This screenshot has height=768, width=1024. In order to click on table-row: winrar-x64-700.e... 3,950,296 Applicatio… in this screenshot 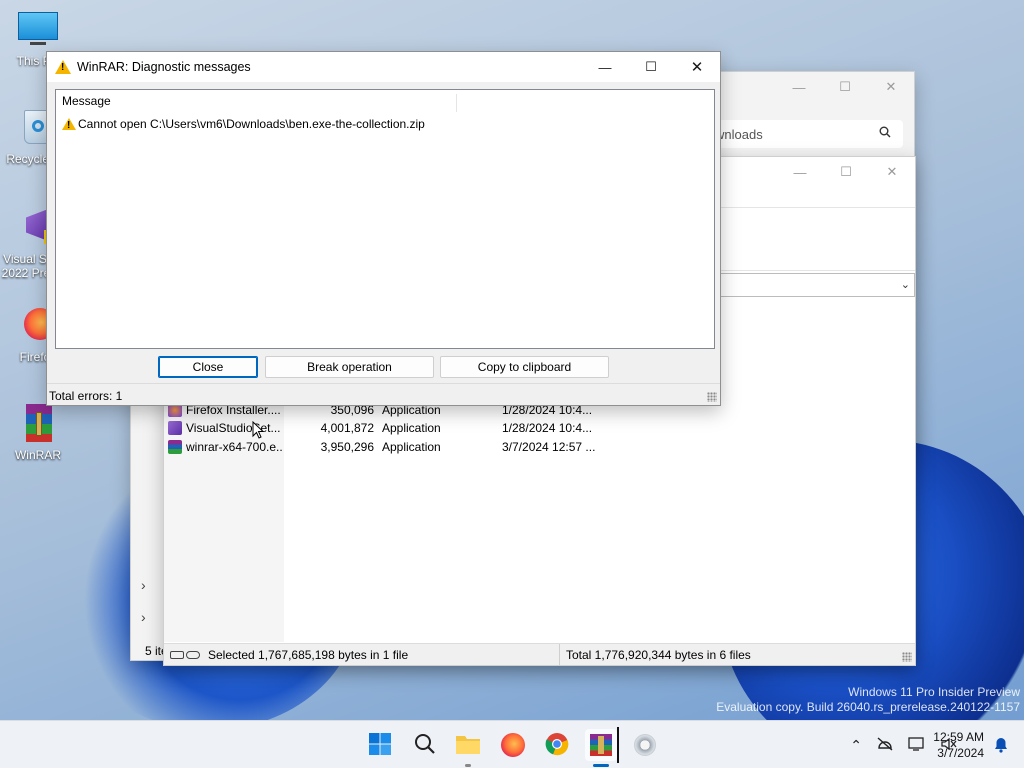, I will do `click(390, 447)`.